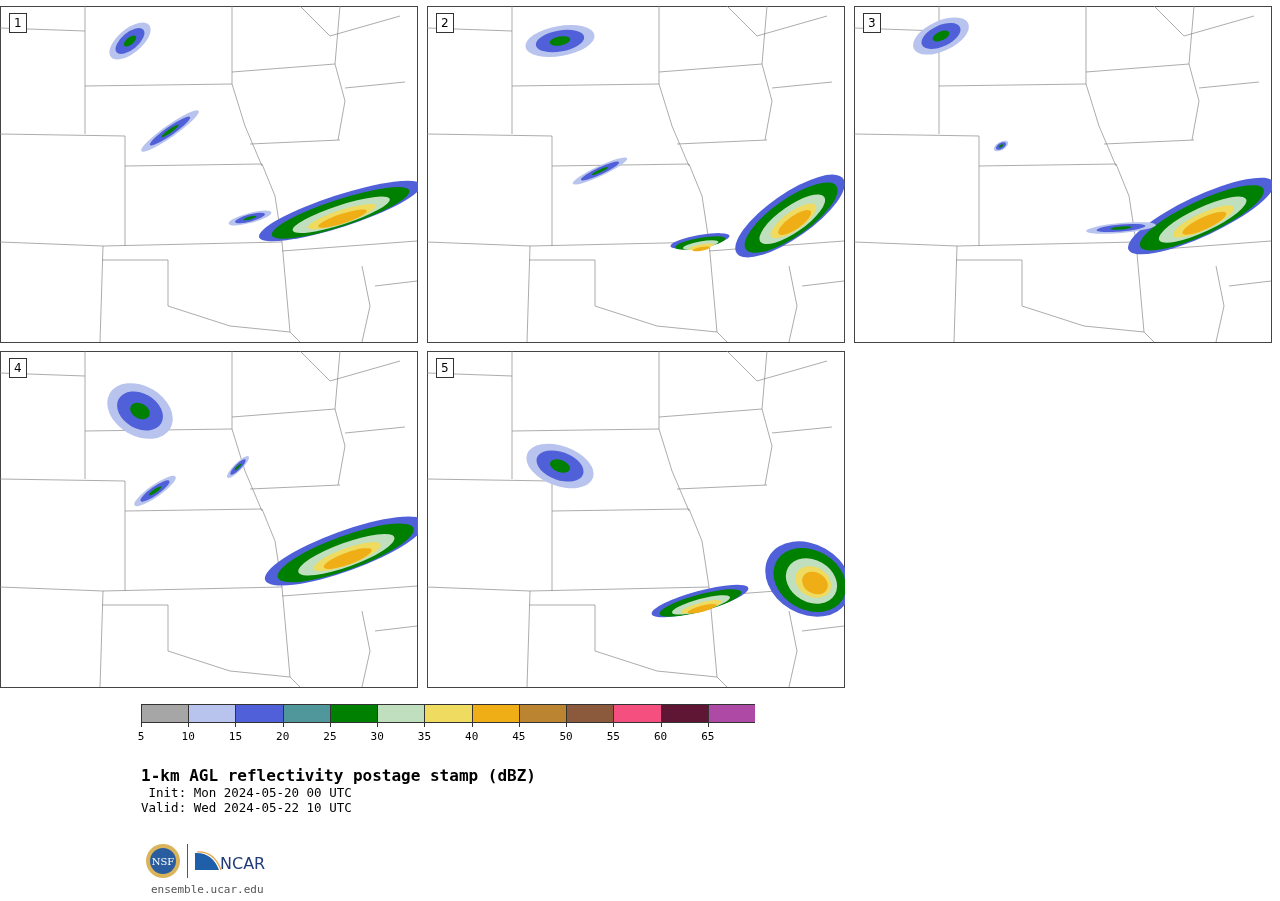  I want to click on chart-title: 1-km AGL reflectivity postage stamp (dBZ), so click(339, 776).